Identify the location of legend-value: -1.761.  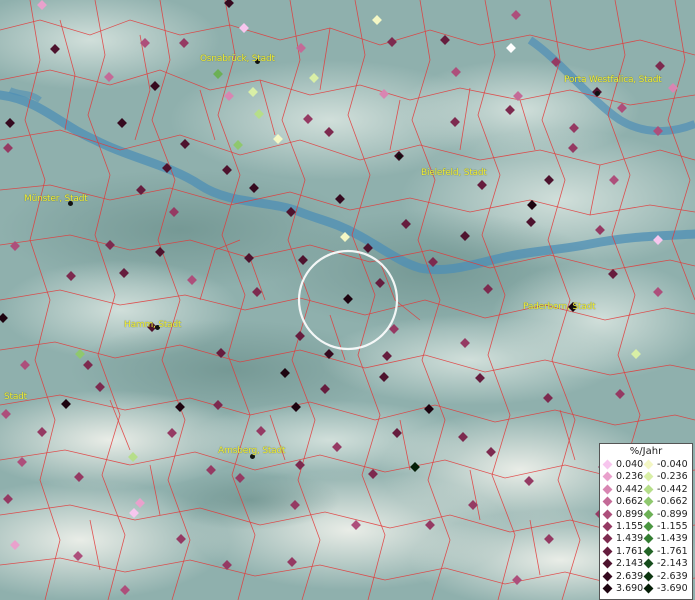
(672, 551).